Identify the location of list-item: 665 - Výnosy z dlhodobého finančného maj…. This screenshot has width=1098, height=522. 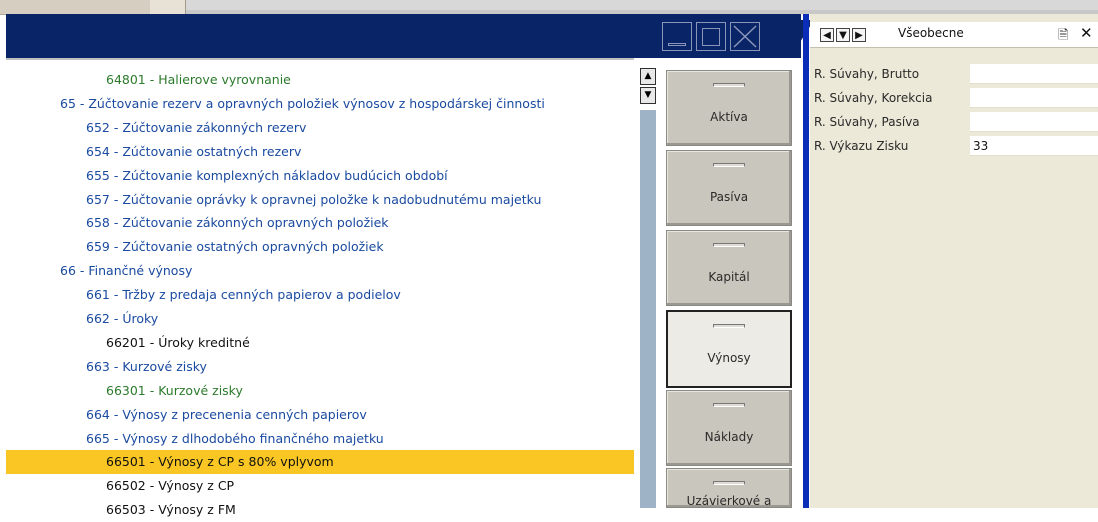
(235, 439).